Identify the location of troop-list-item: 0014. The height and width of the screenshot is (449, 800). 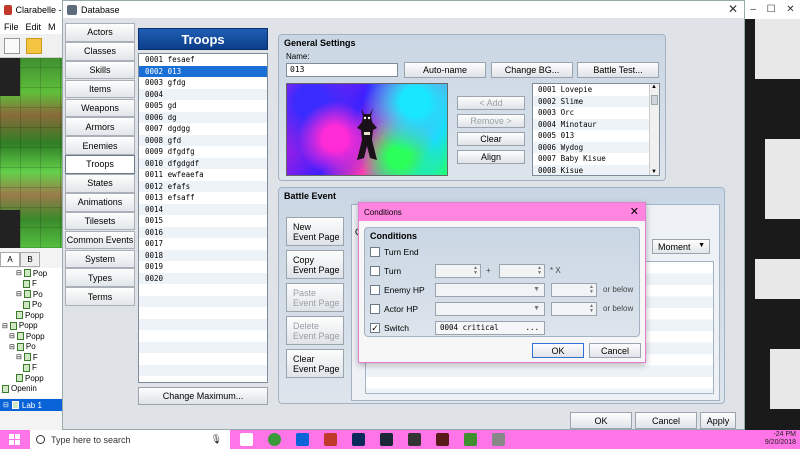
(203, 209).